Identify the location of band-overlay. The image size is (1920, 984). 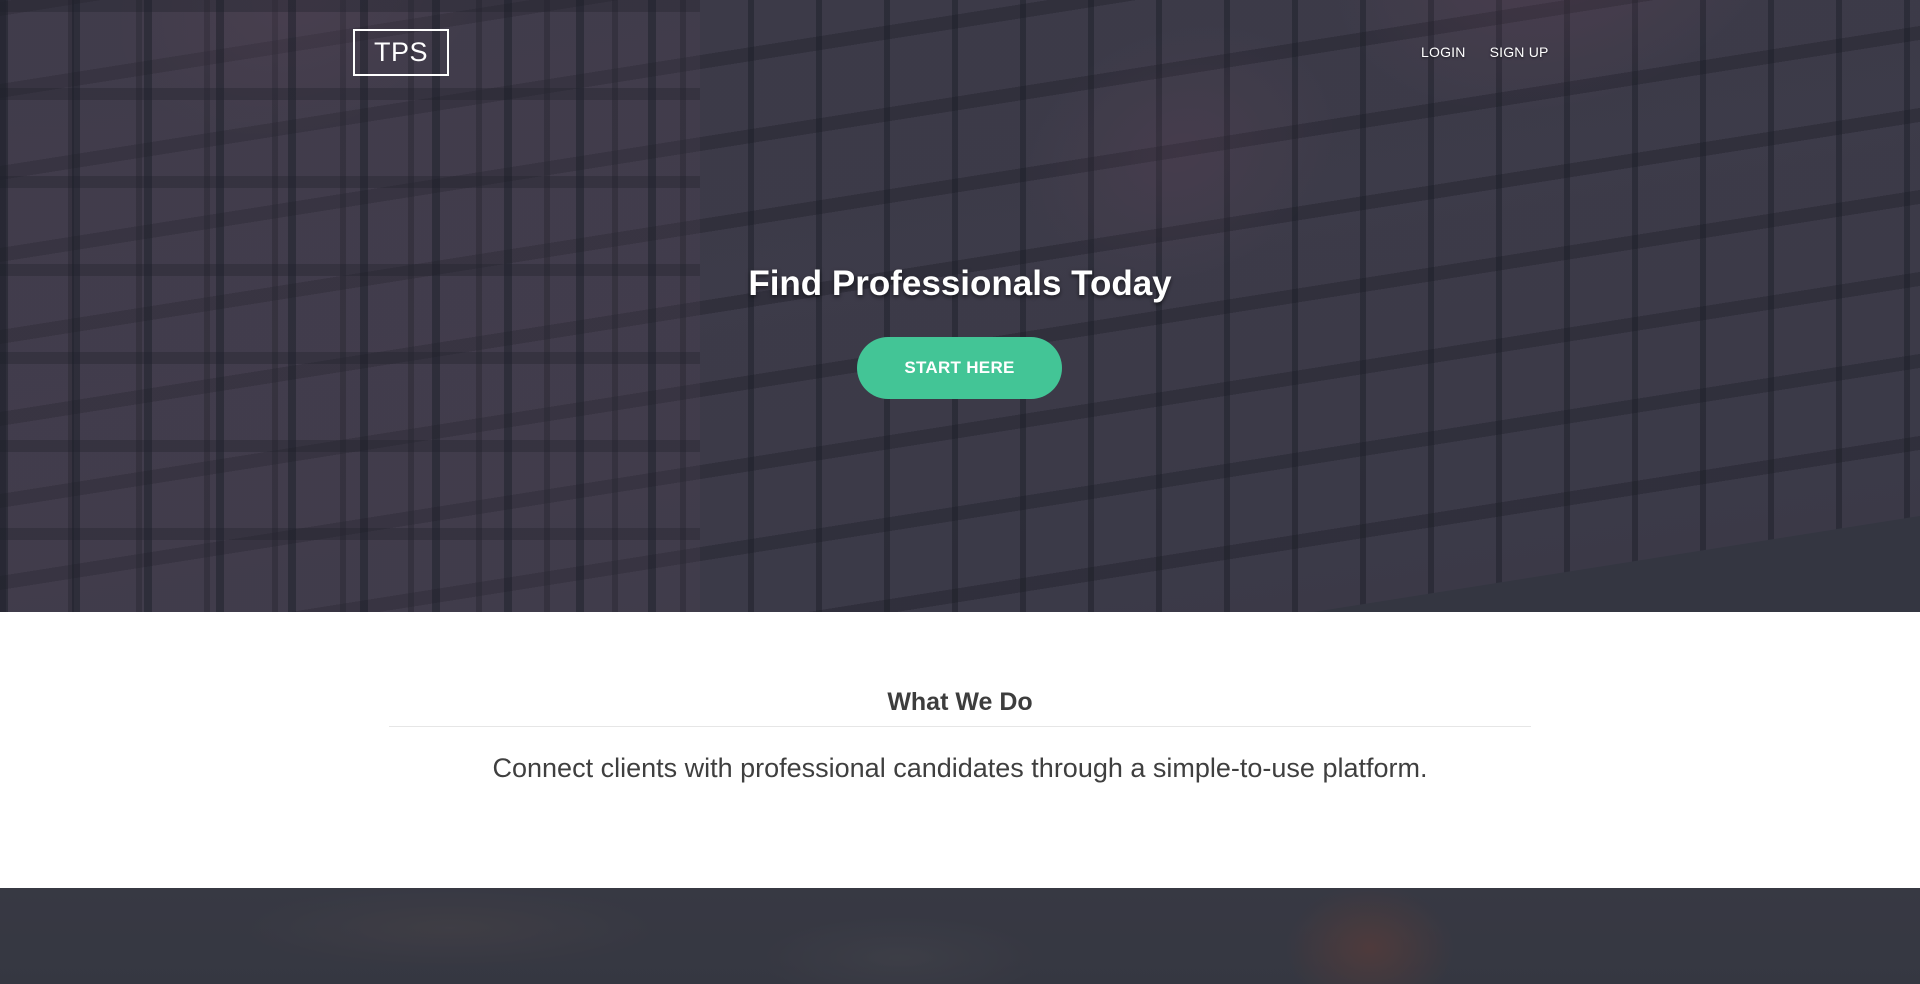
(960, 936).